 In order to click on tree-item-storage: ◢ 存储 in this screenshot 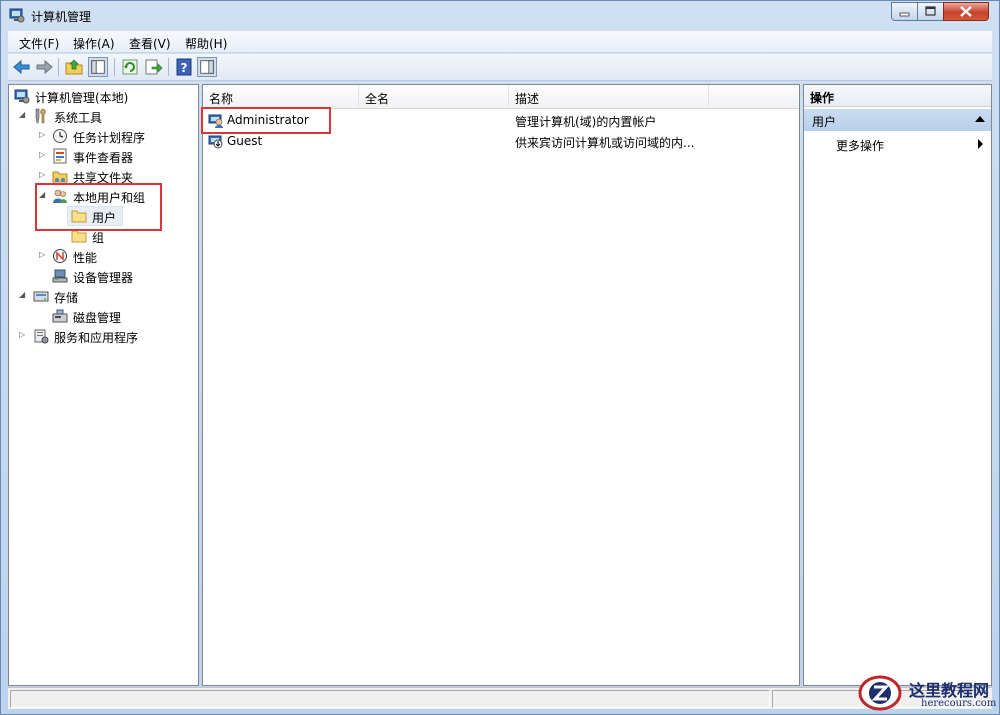, I will do `click(103, 296)`.